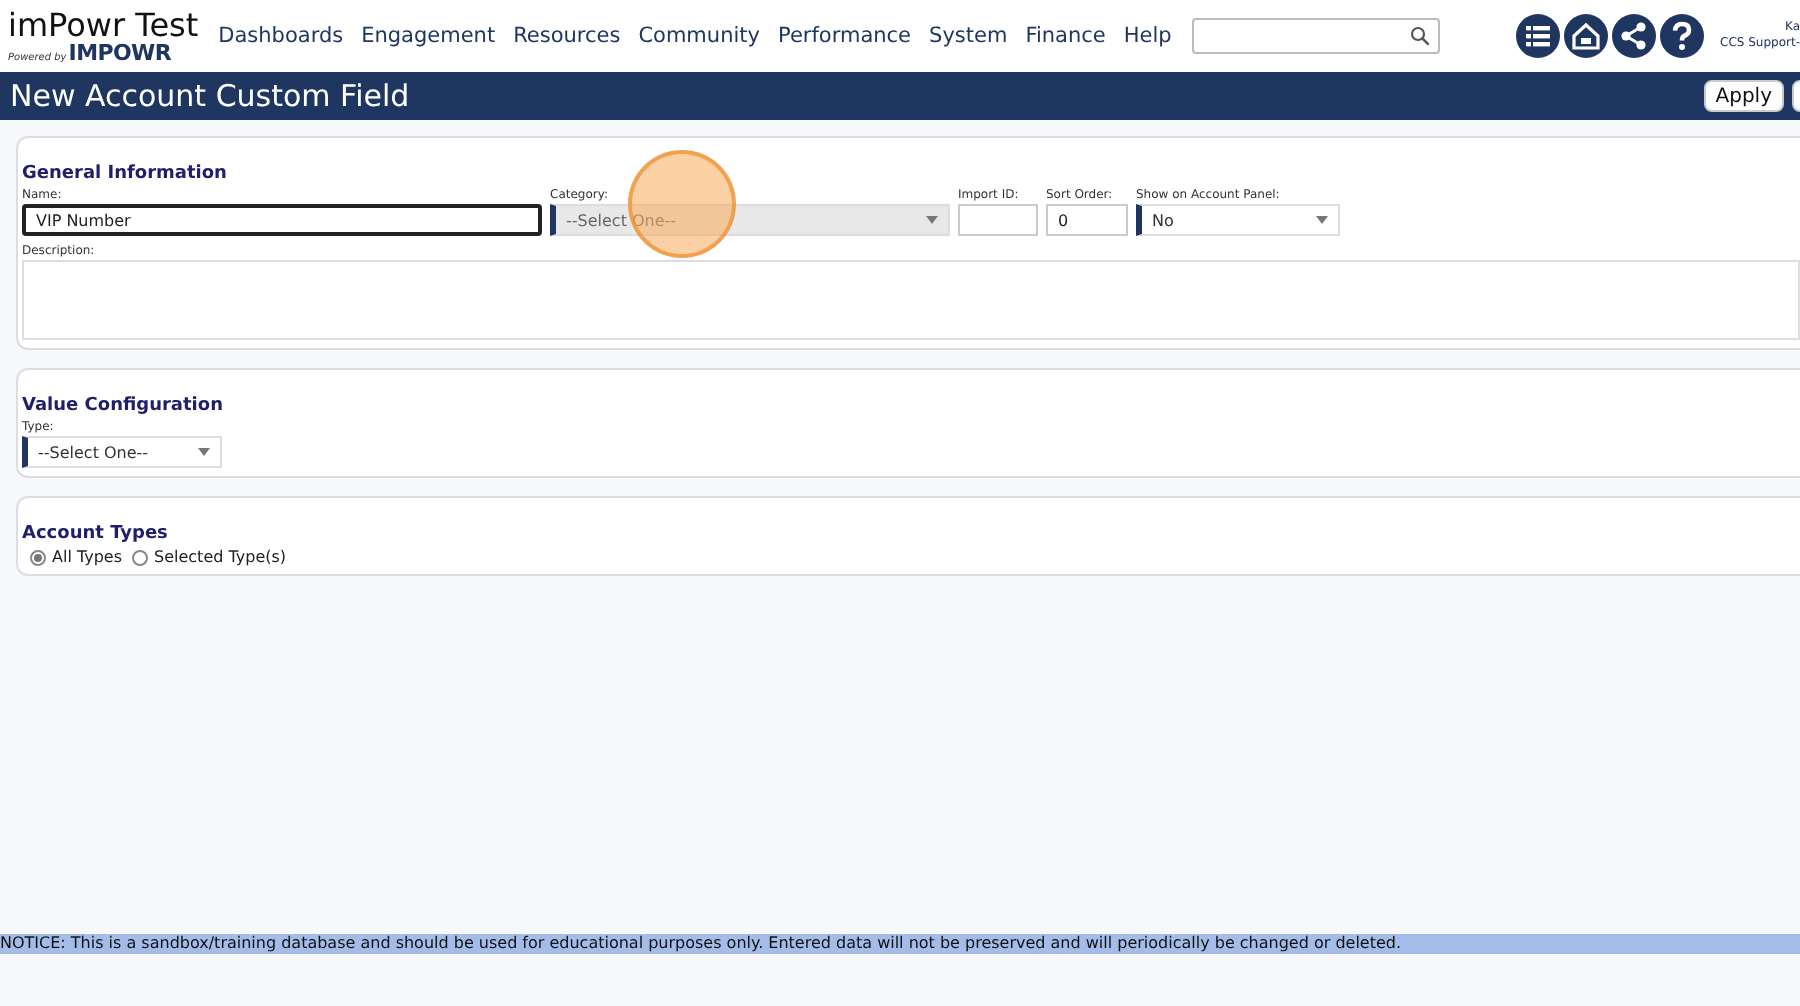 The image size is (1800, 1006). Describe the element at coordinates (211, 96) in the screenshot. I see `page-title: New Account Custom Field` at that location.